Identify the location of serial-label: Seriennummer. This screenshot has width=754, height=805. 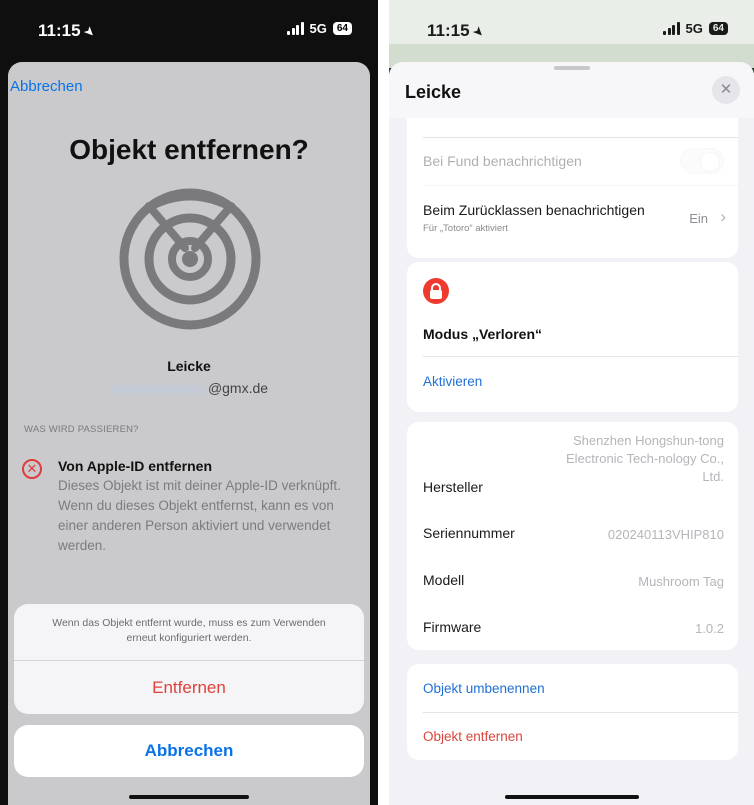
(469, 533).